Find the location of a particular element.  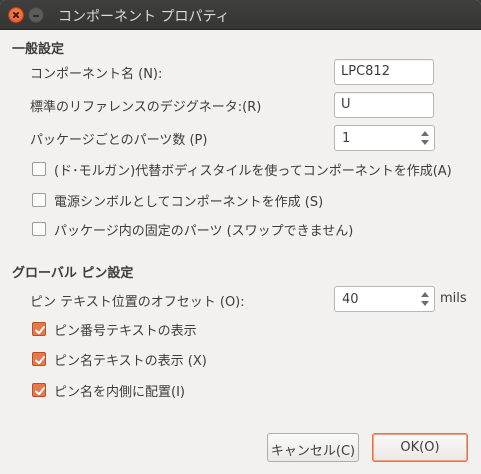

show-pin-name-label: ピン名テキストの表示 (X) is located at coordinates (130, 361).